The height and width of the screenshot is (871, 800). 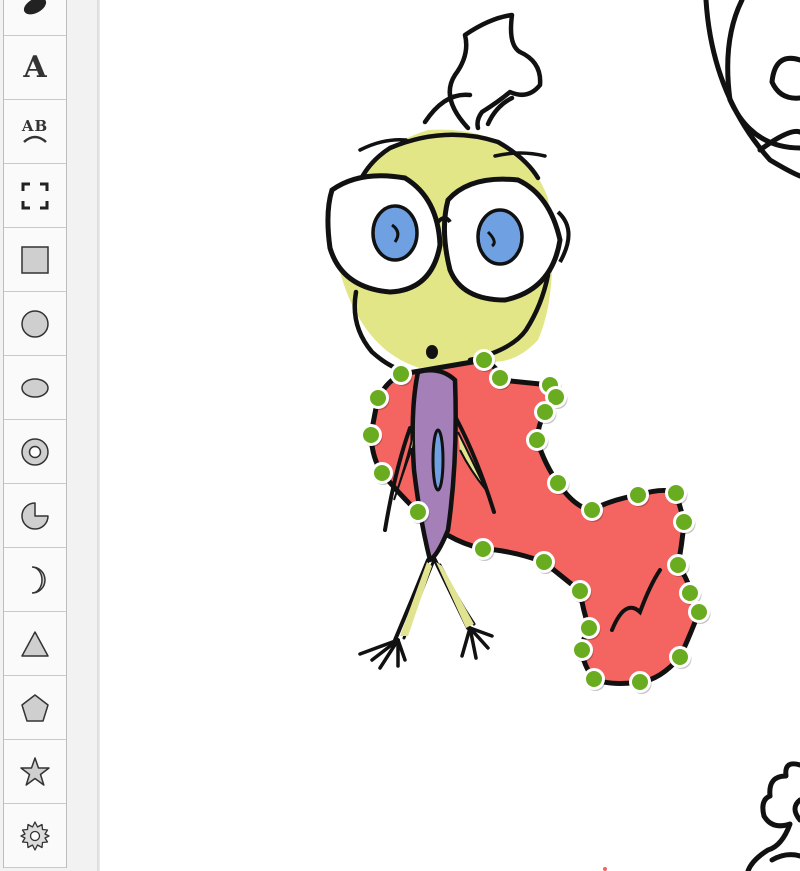 I want to click on star-icon, so click(x=35, y=772).